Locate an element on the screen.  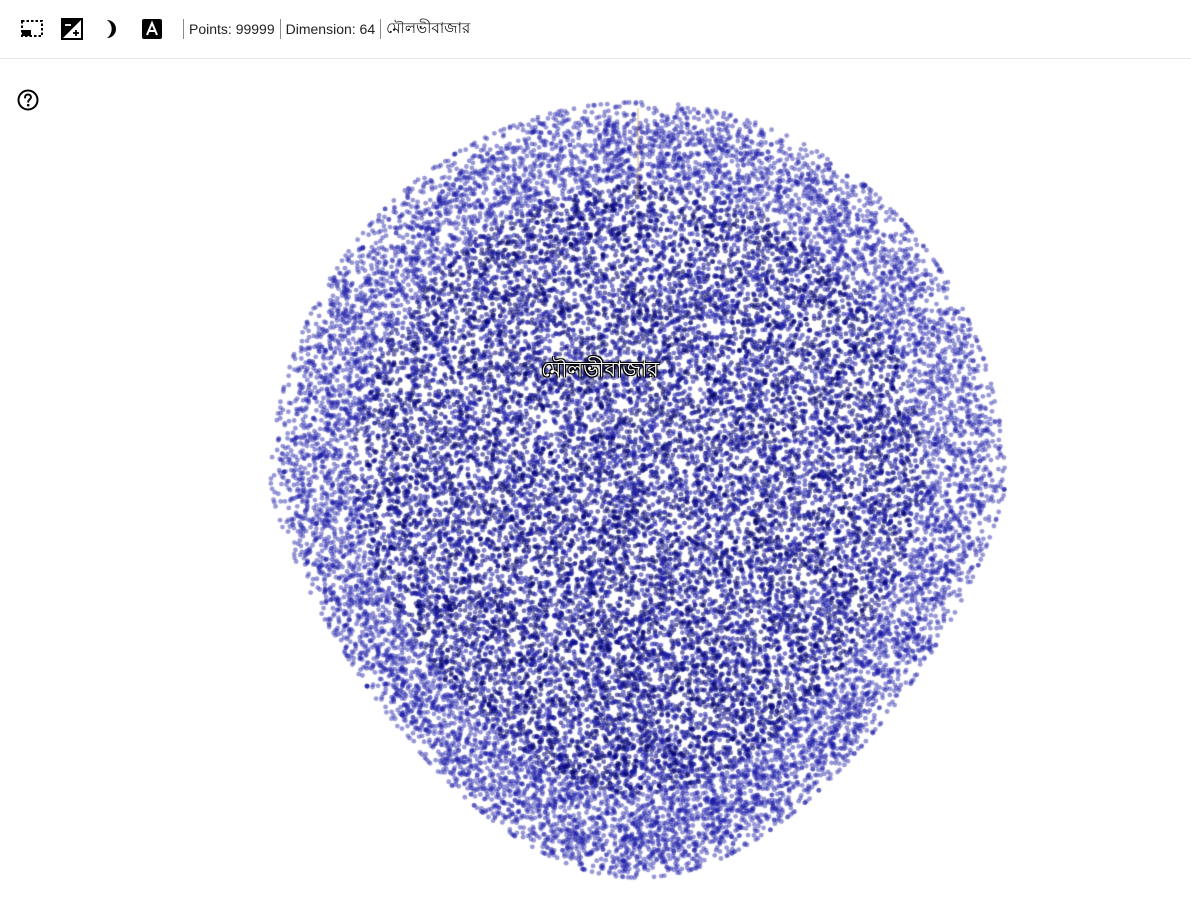
half-moon-icon is located at coordinates (112, 29).